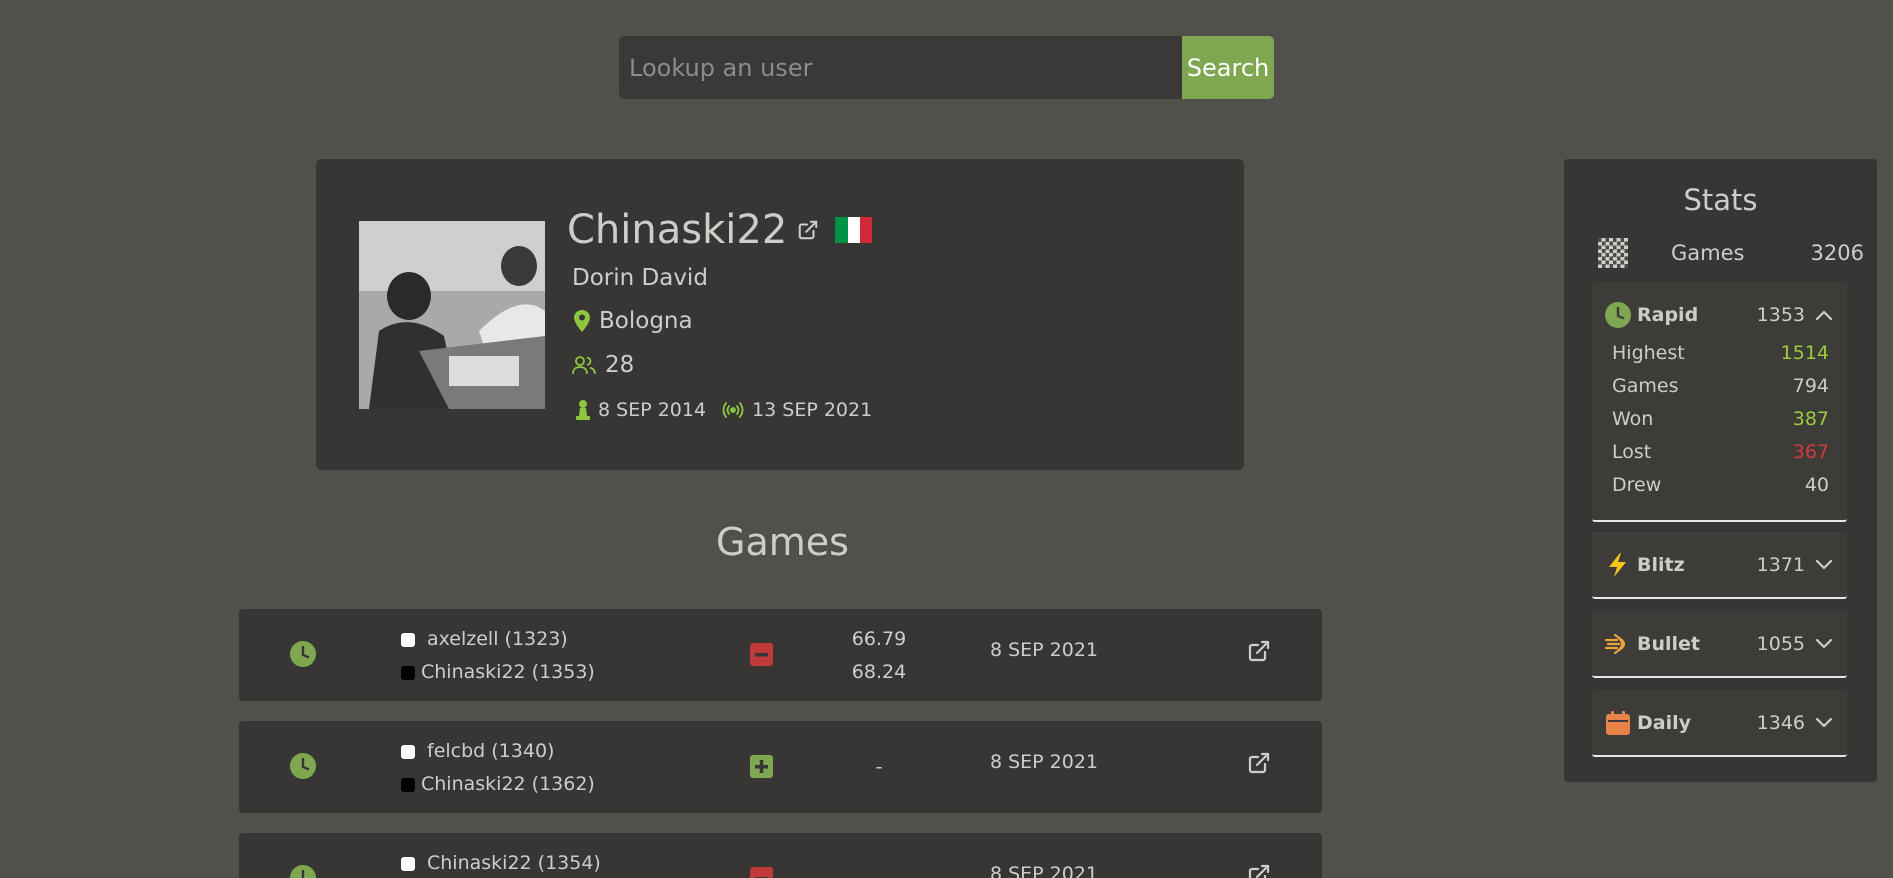 The image size is (1893, 878). Describe the element at coordinates (497, 639) in the screenshot. I see `white-player-name: axelzell (1323)` at that location.